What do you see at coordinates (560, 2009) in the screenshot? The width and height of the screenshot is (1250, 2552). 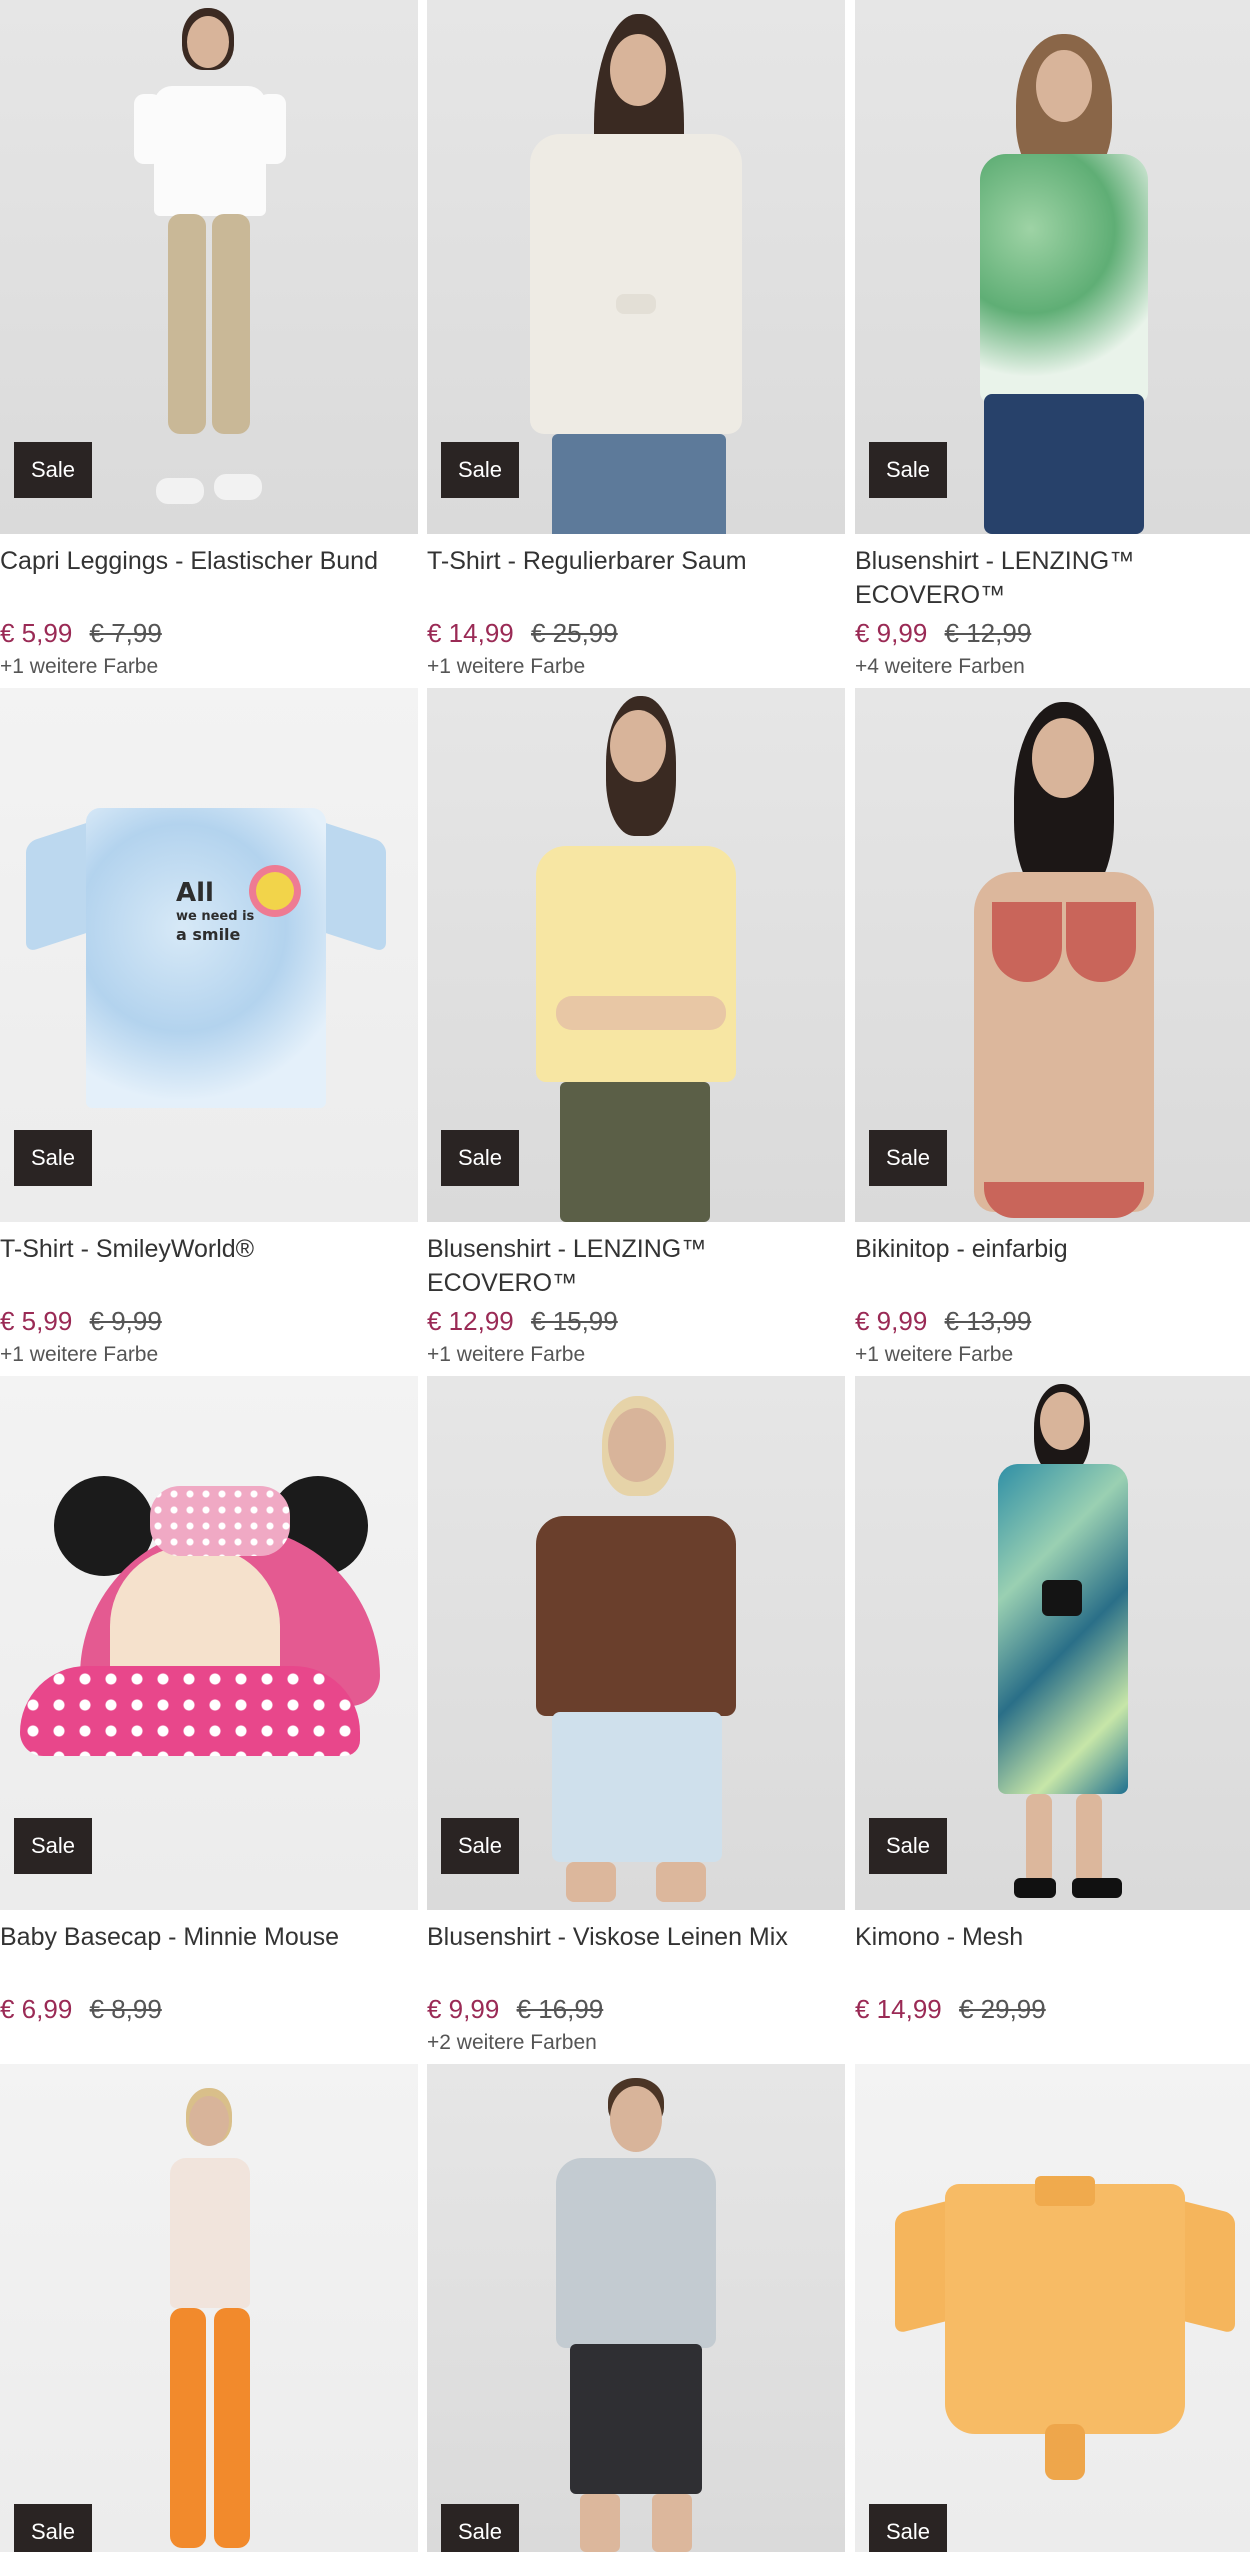 I see `original-price: € 16,99` at bounding box center [560, 2009].